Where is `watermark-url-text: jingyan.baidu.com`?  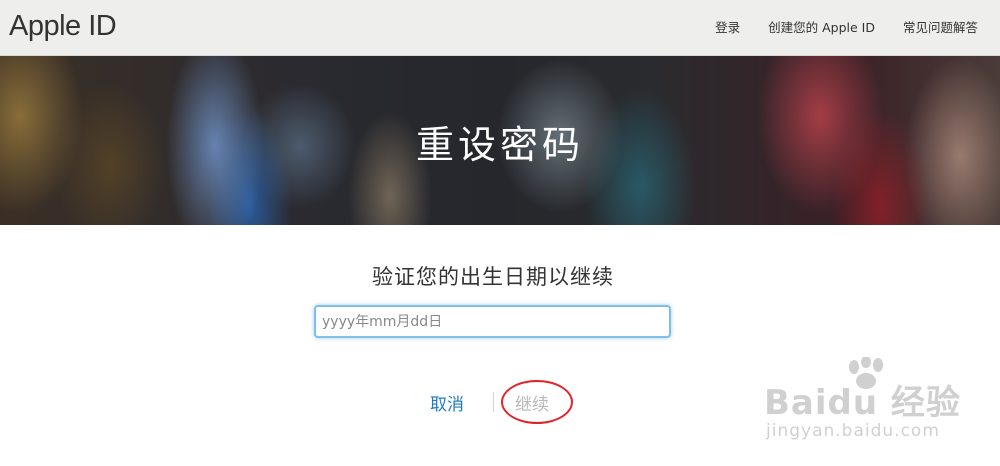
watermark-url-text: jingyan.baidu.com is located at coordinates (853, 431).